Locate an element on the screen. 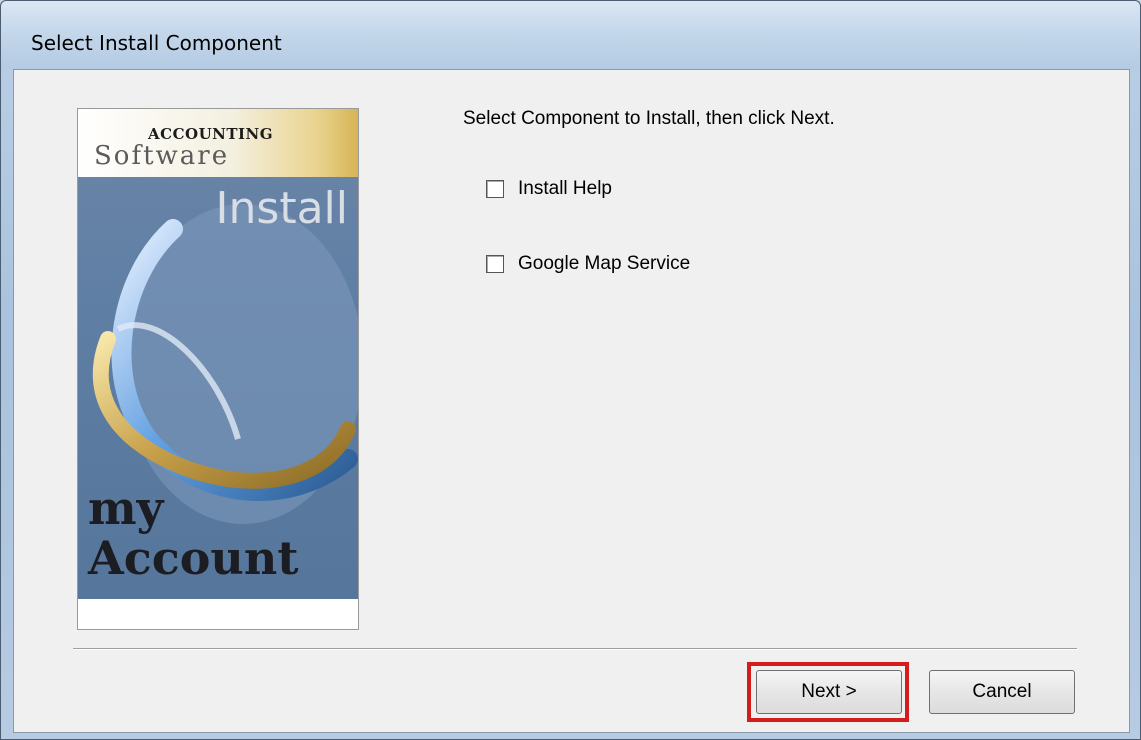 Image resolution: width=1141 pixels, height=740 pixels. google-map-service-checkbox is located at coordinates (495, 264).